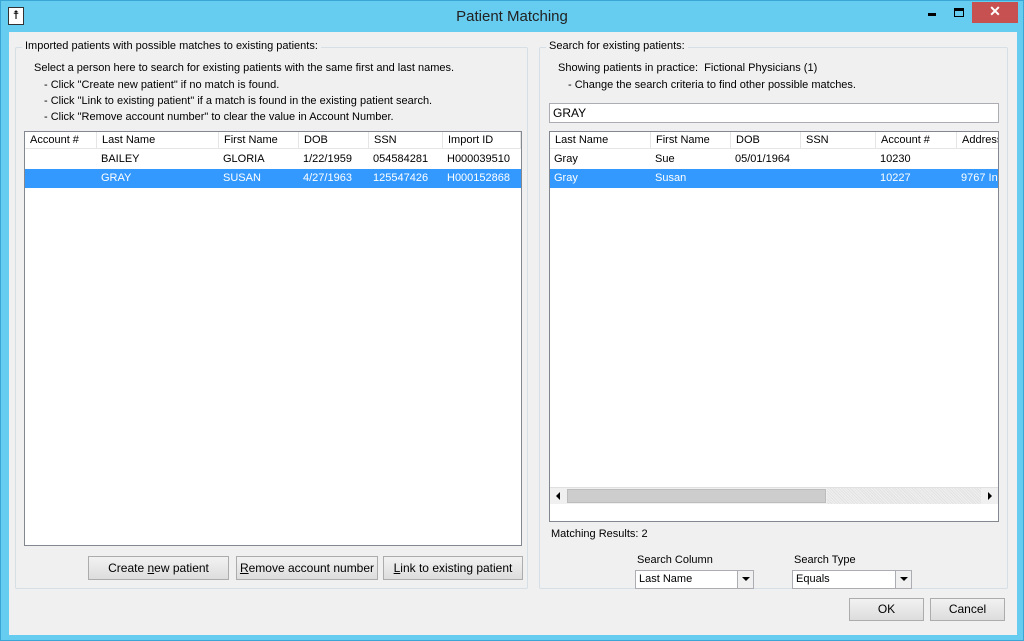 The height and width of the screenshot is (641, 1024). I want to click on column-header-import-id: Import ID, so click(482, 140).